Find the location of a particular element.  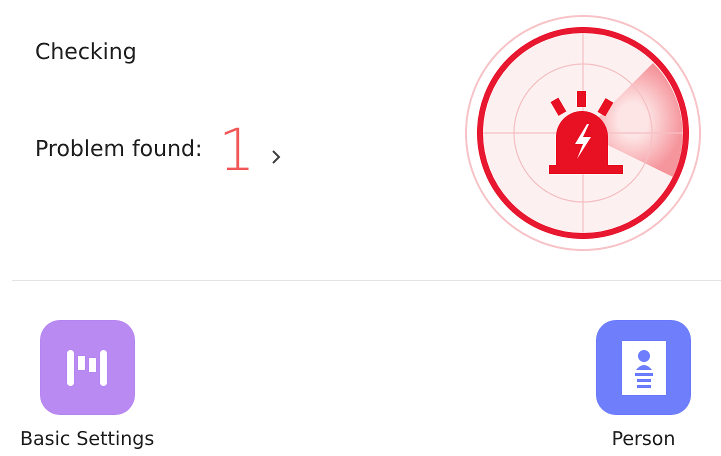

bars-icon is located at coordinates (87, 368).